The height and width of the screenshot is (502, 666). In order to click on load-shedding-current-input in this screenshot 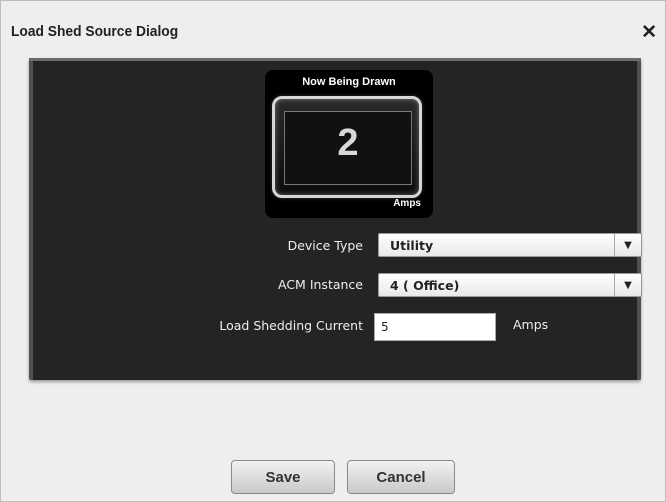, I will do `click(435, 327)`.